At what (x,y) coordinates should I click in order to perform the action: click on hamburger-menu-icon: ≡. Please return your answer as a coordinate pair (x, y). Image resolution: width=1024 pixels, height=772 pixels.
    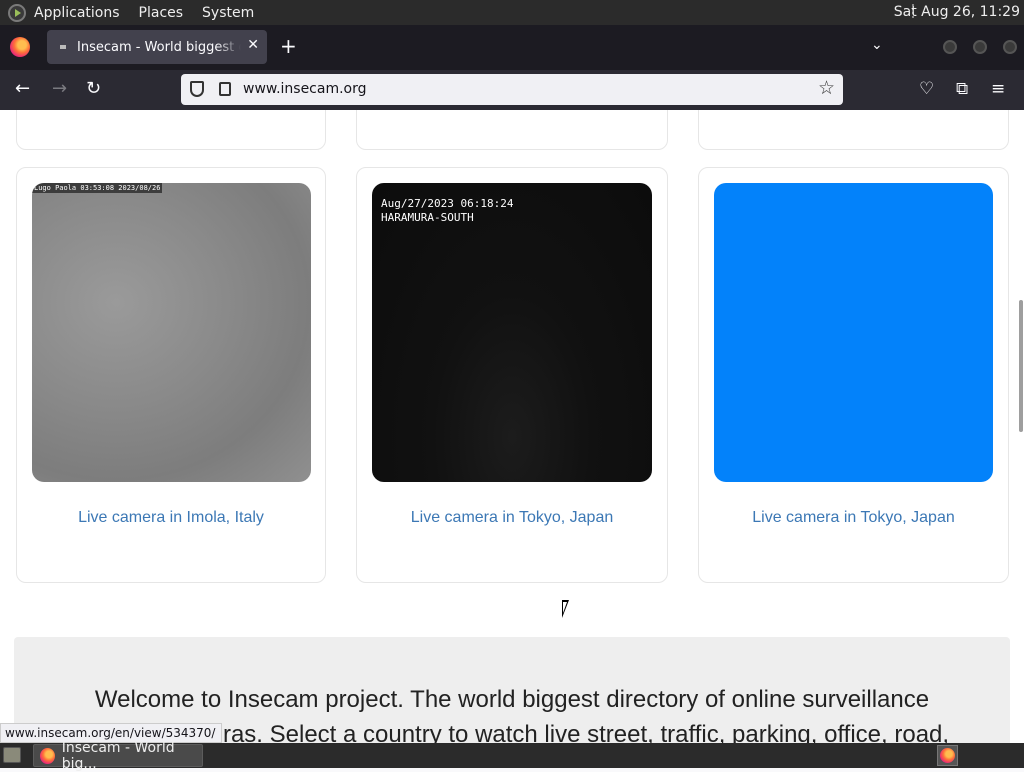
    Looking at the image, I should click on (998, 89).